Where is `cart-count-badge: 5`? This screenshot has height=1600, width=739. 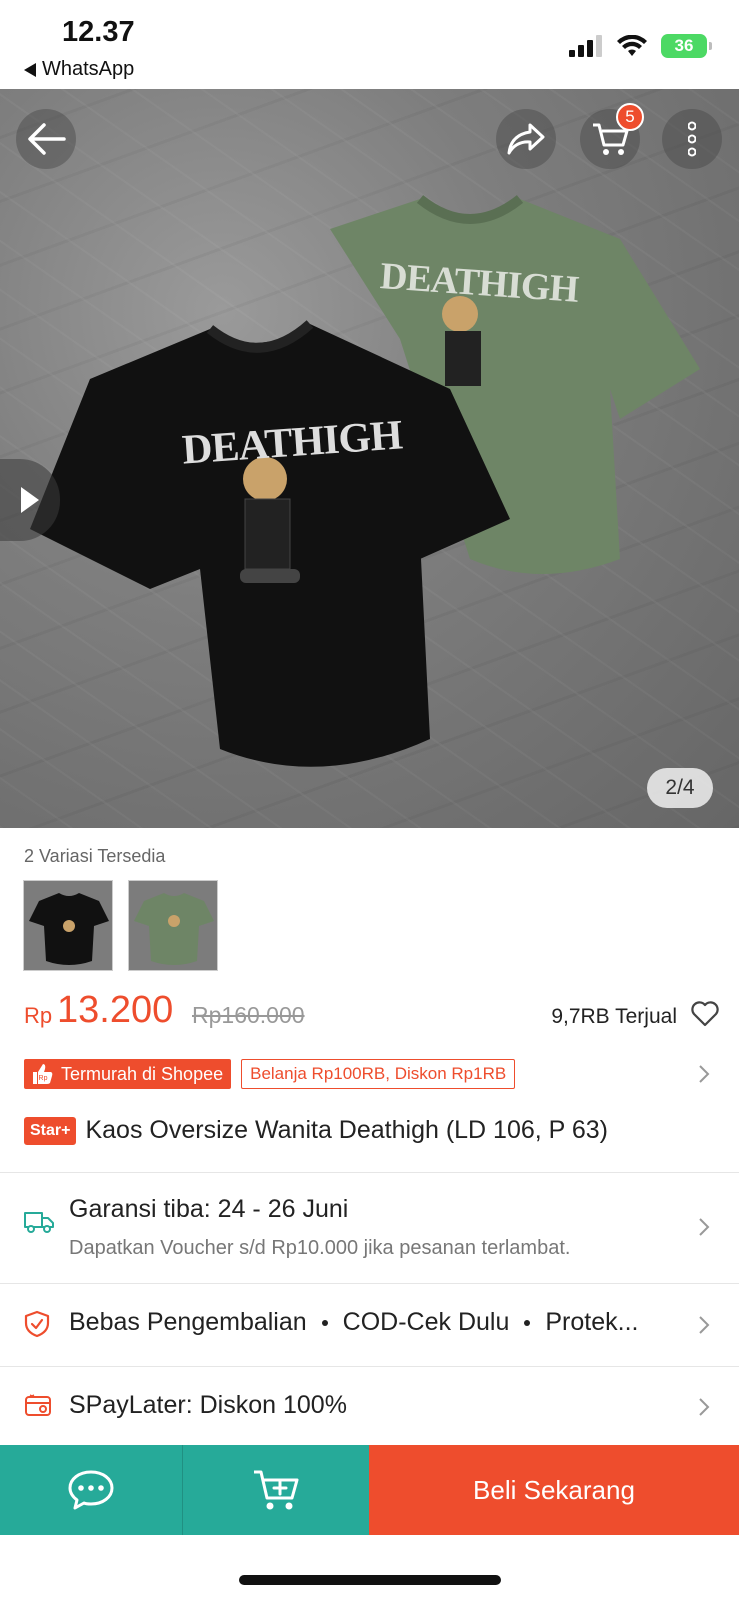 cart-count-badge: 5 is located at coordinates (630, 117).